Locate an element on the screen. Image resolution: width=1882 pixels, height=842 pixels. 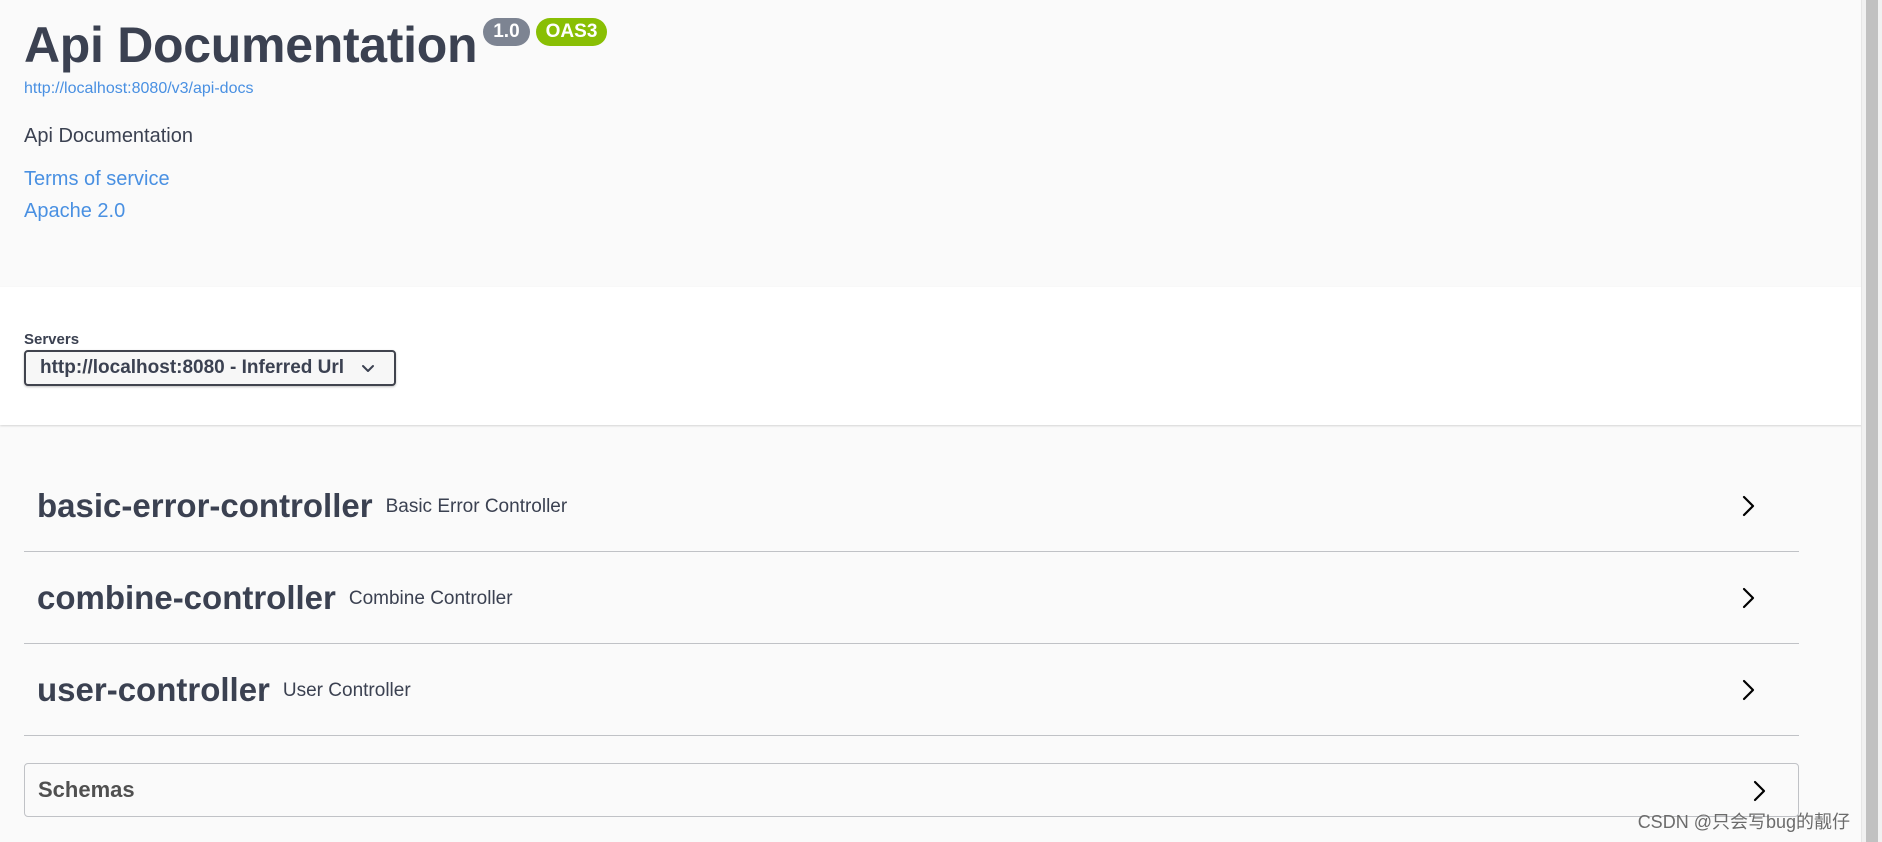
scrollbar-thumb is located at coordinates (1872, 421).